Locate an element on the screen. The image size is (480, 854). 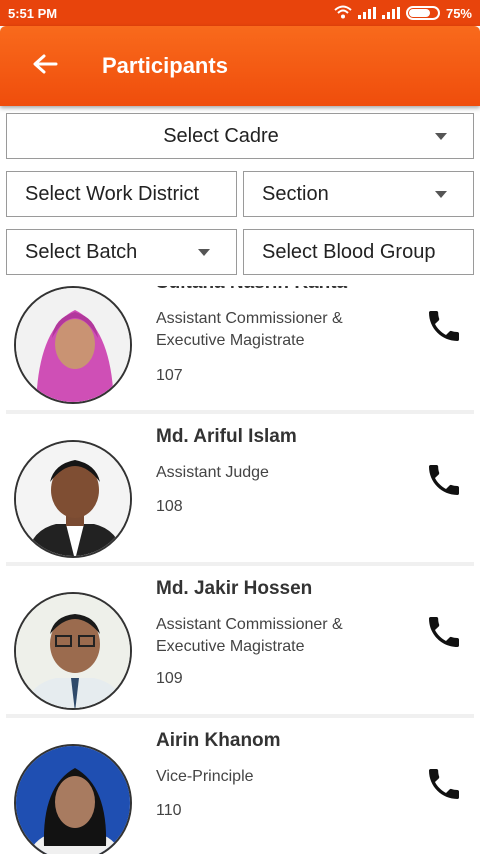
batch-select: Select Batch is located at coordinates (121, 252).